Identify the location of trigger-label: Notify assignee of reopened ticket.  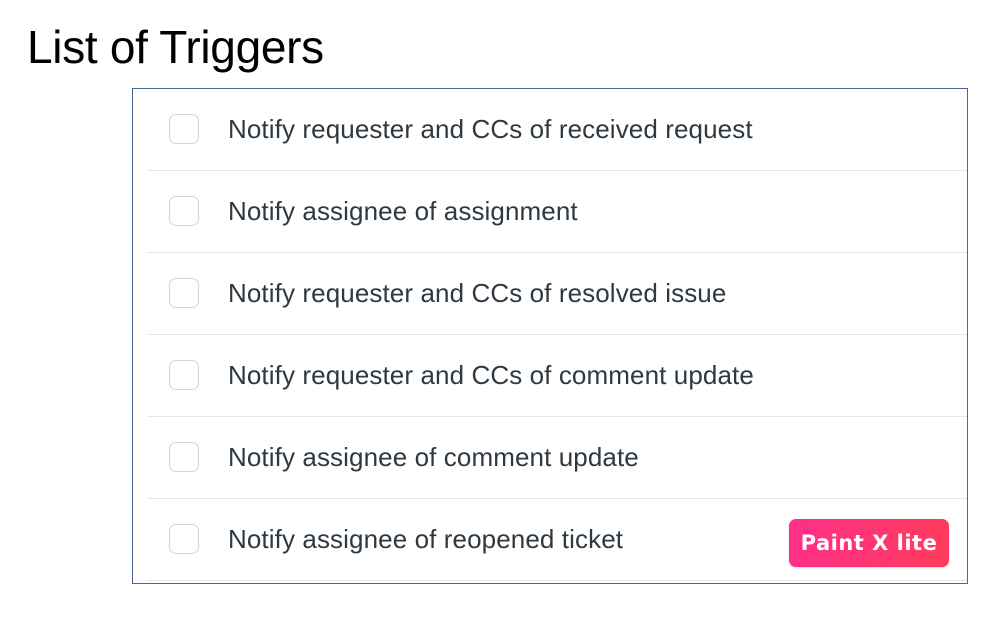
(426, 538).